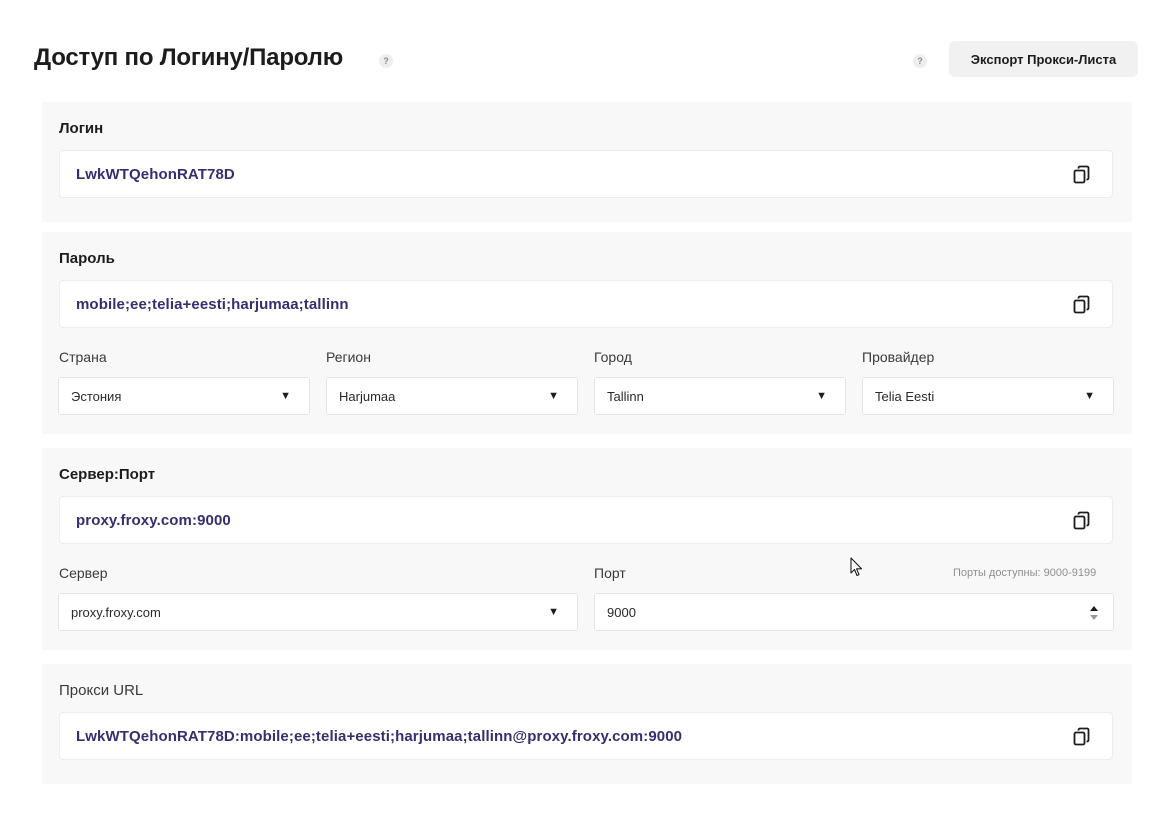 The image size is (1174, 814). What do you see at coordinates (318, 612) in the screenshot?
I see `server-select: proxy.froxy.com ▼` at bounding box center [318, 612].